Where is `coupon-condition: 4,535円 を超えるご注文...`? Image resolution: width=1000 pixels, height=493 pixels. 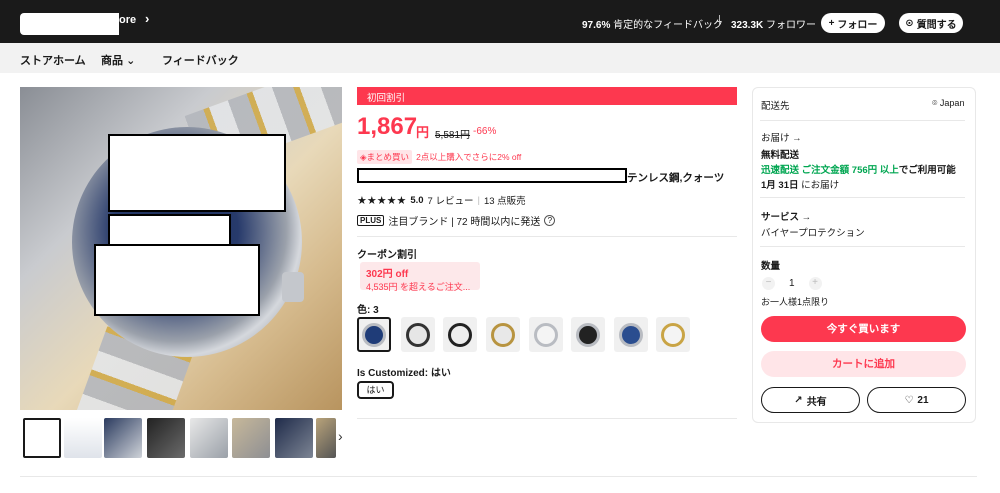
coupon-condition: 4,535円 を超えるご注文... is located at coordinates (418, 287).